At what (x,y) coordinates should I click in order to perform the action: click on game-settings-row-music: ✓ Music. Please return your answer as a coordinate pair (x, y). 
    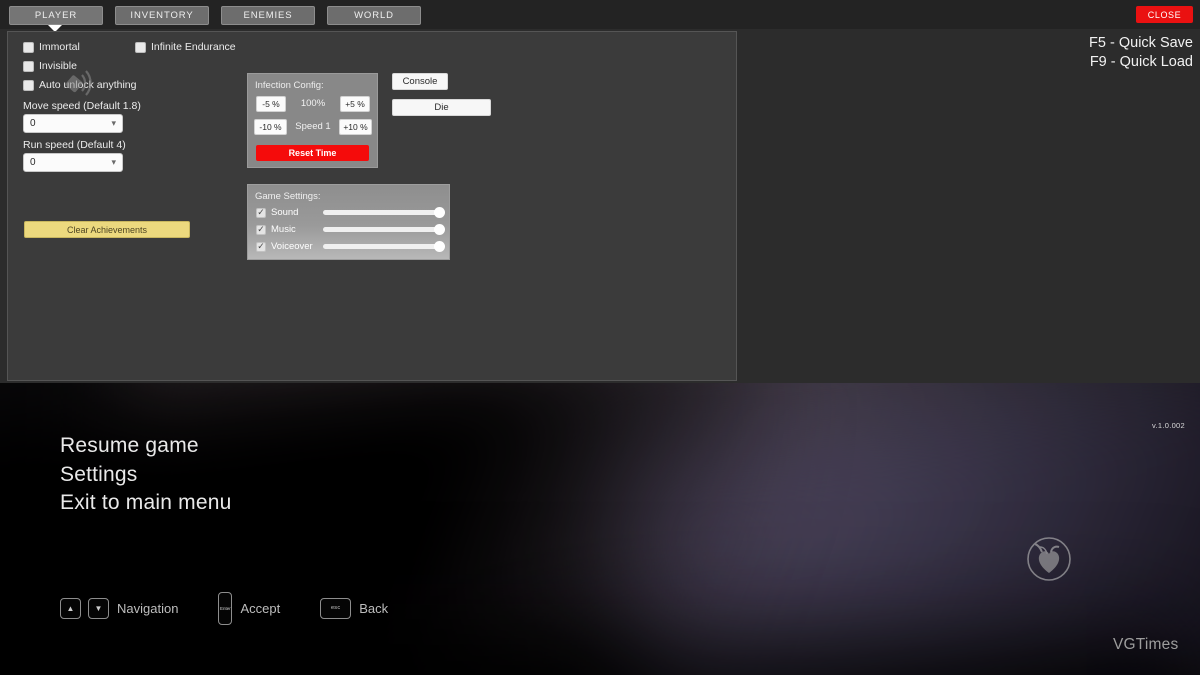
    Looking at the image, I should click on (350, 229).